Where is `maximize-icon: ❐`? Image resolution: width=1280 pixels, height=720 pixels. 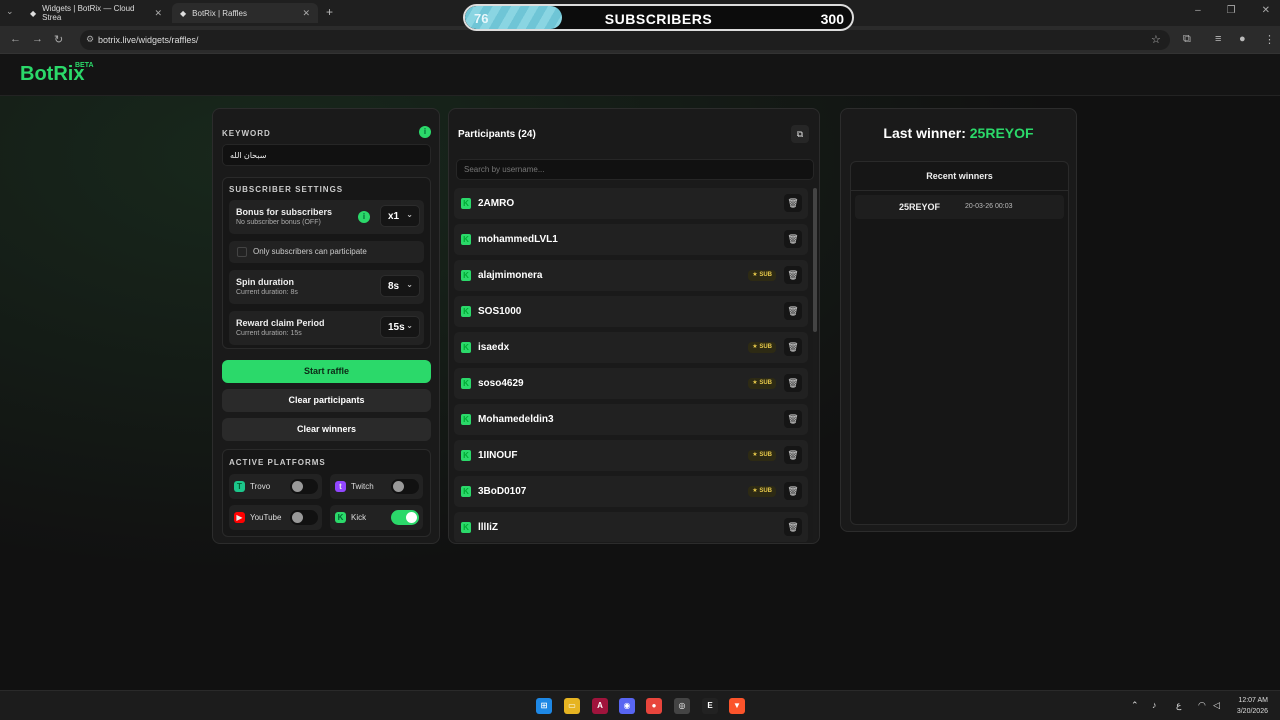 maximize-icon: ❐ is located at coordinates (1231, 10).